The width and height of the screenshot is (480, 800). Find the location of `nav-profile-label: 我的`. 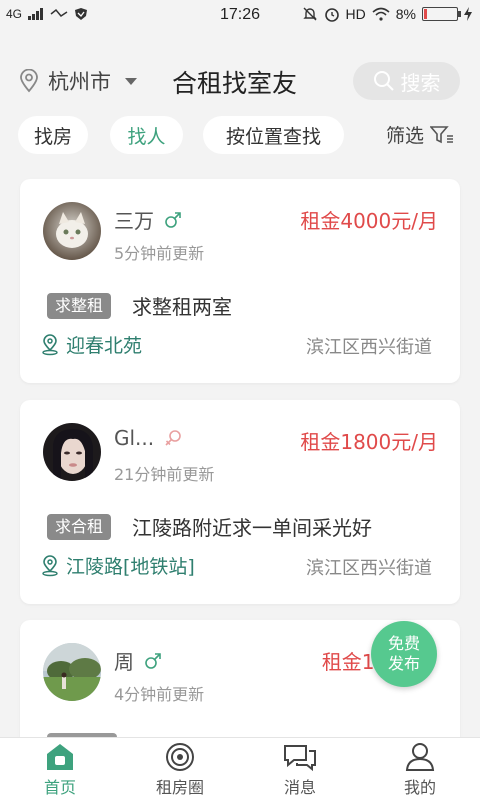

nav-profile-label: 我的 is located at coordinates (419, 787).